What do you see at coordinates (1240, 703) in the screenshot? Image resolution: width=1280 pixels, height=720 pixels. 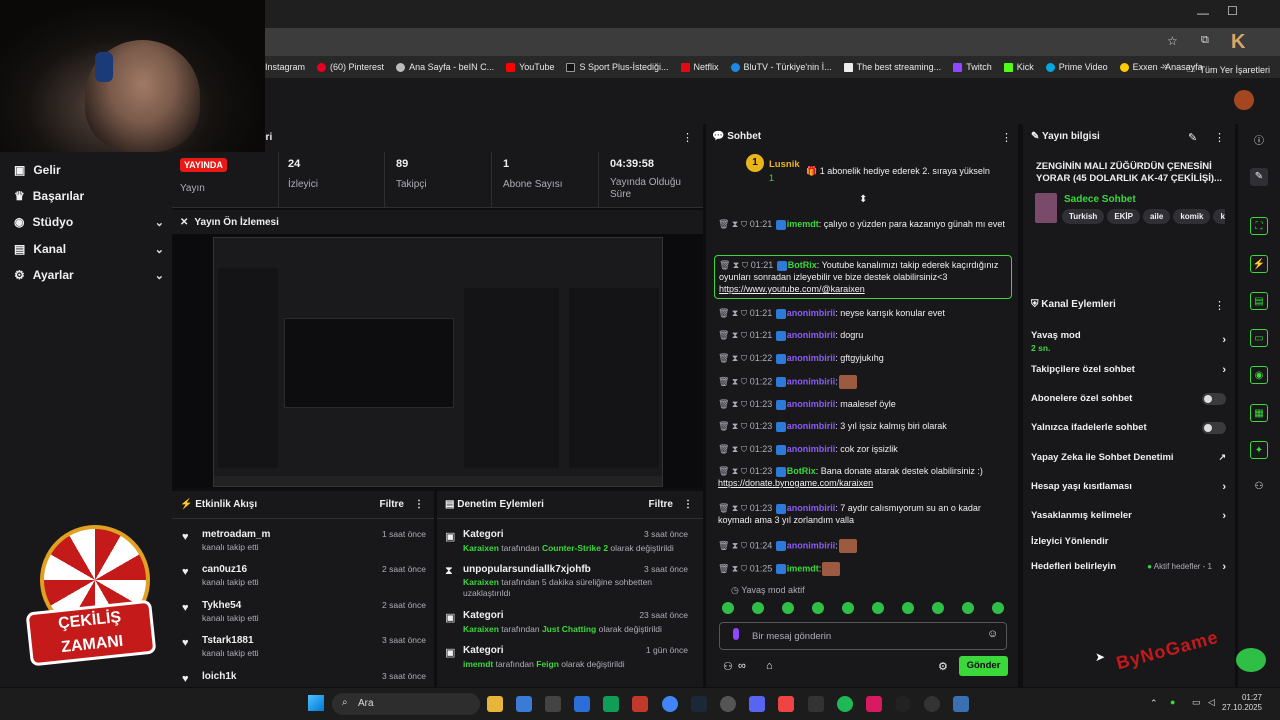 I see `taskbar-clock: 01:27 27.10.2025` at bounding box center [1240, 703].